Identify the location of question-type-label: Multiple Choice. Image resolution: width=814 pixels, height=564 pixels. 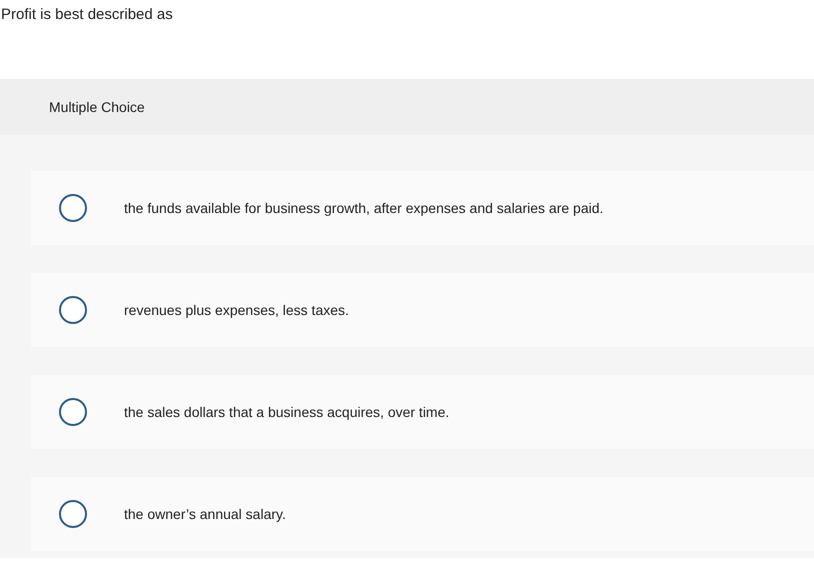
(97, 107).